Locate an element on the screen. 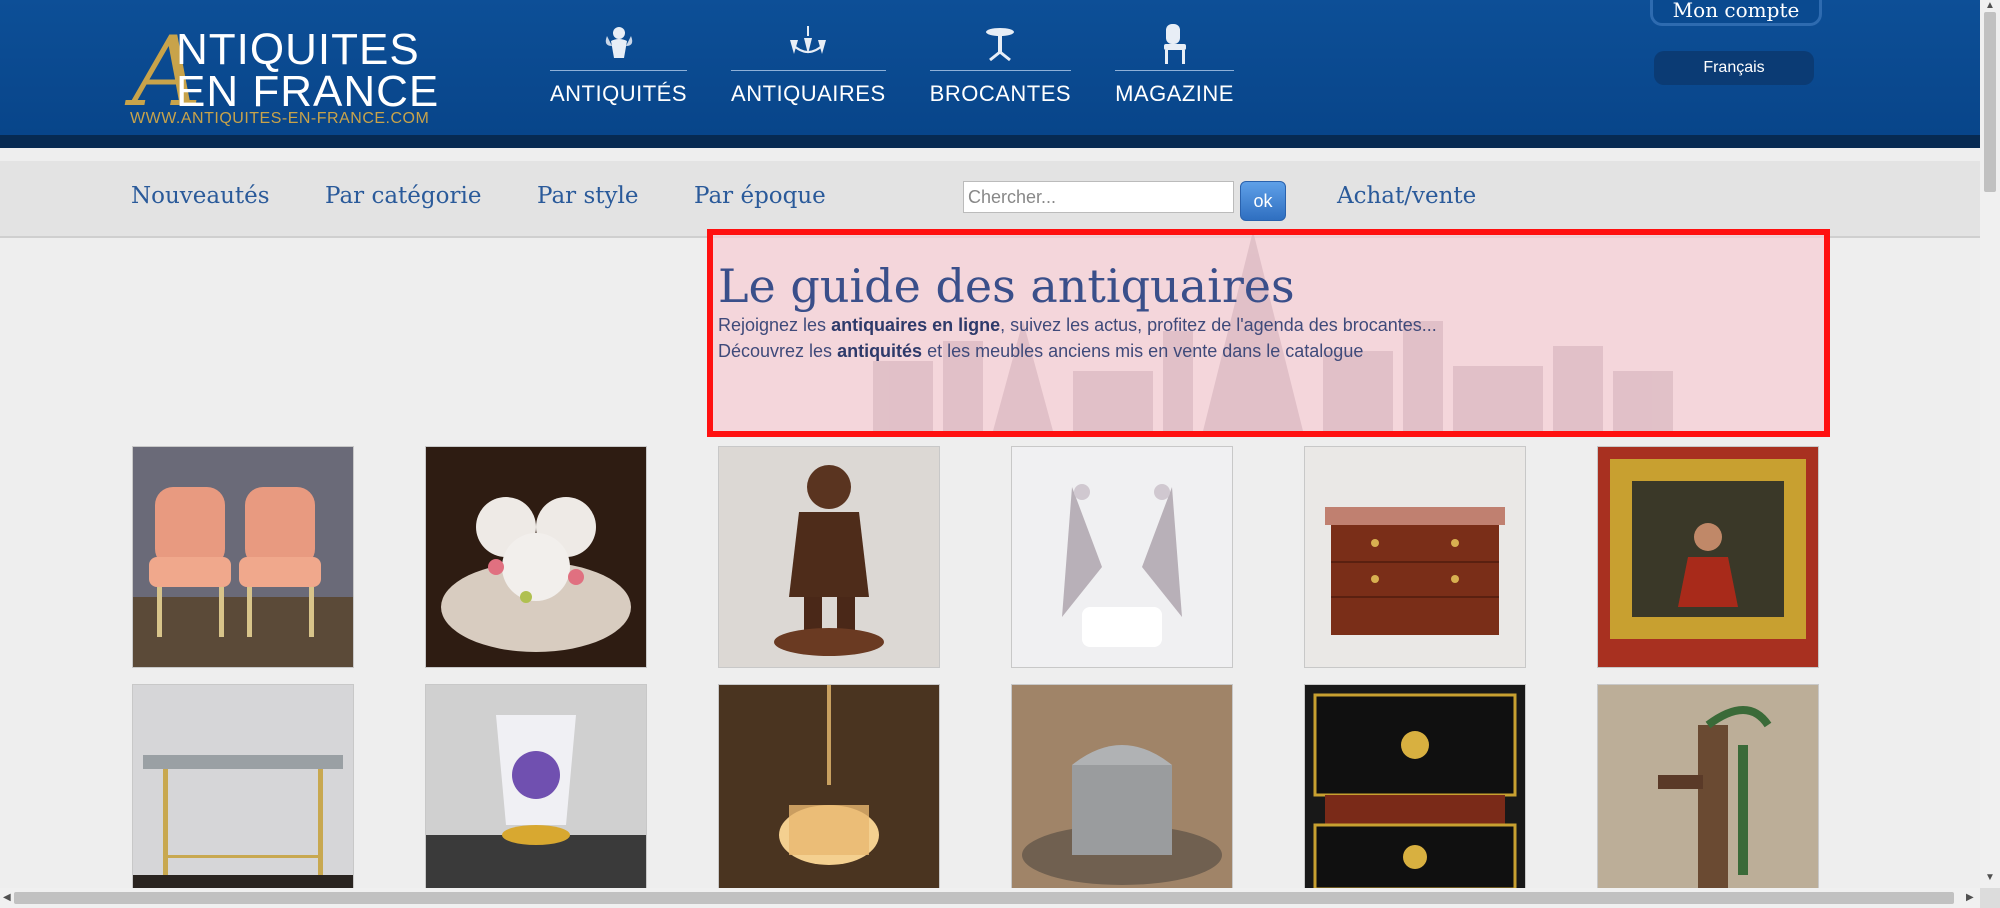 The height and width of the screenshot is (908, 2000). nav-brocantes: BROCANTES is located at coordinates (1000, 64).